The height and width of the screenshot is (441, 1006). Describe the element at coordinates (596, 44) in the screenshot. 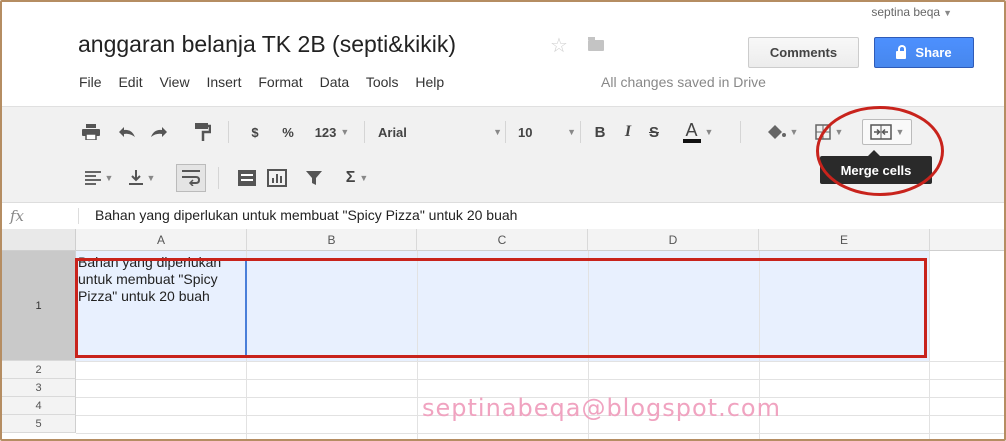

I see `folder-icon` at that location.